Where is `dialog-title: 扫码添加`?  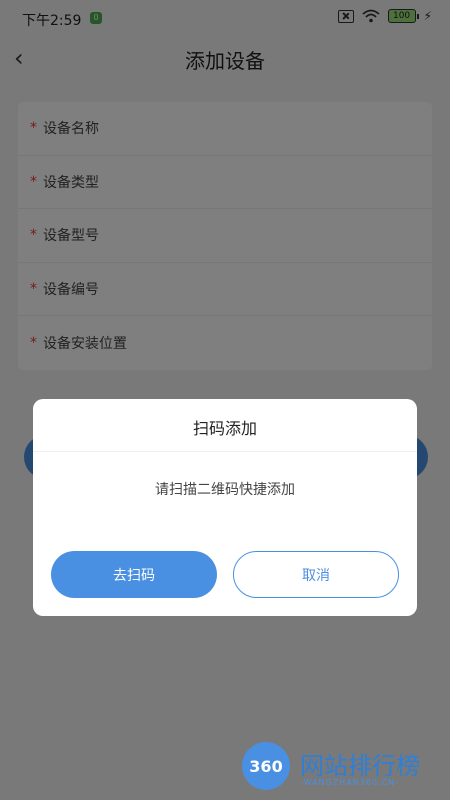
dialog-title: 扫码添加 is located at coordinates (224, 428).